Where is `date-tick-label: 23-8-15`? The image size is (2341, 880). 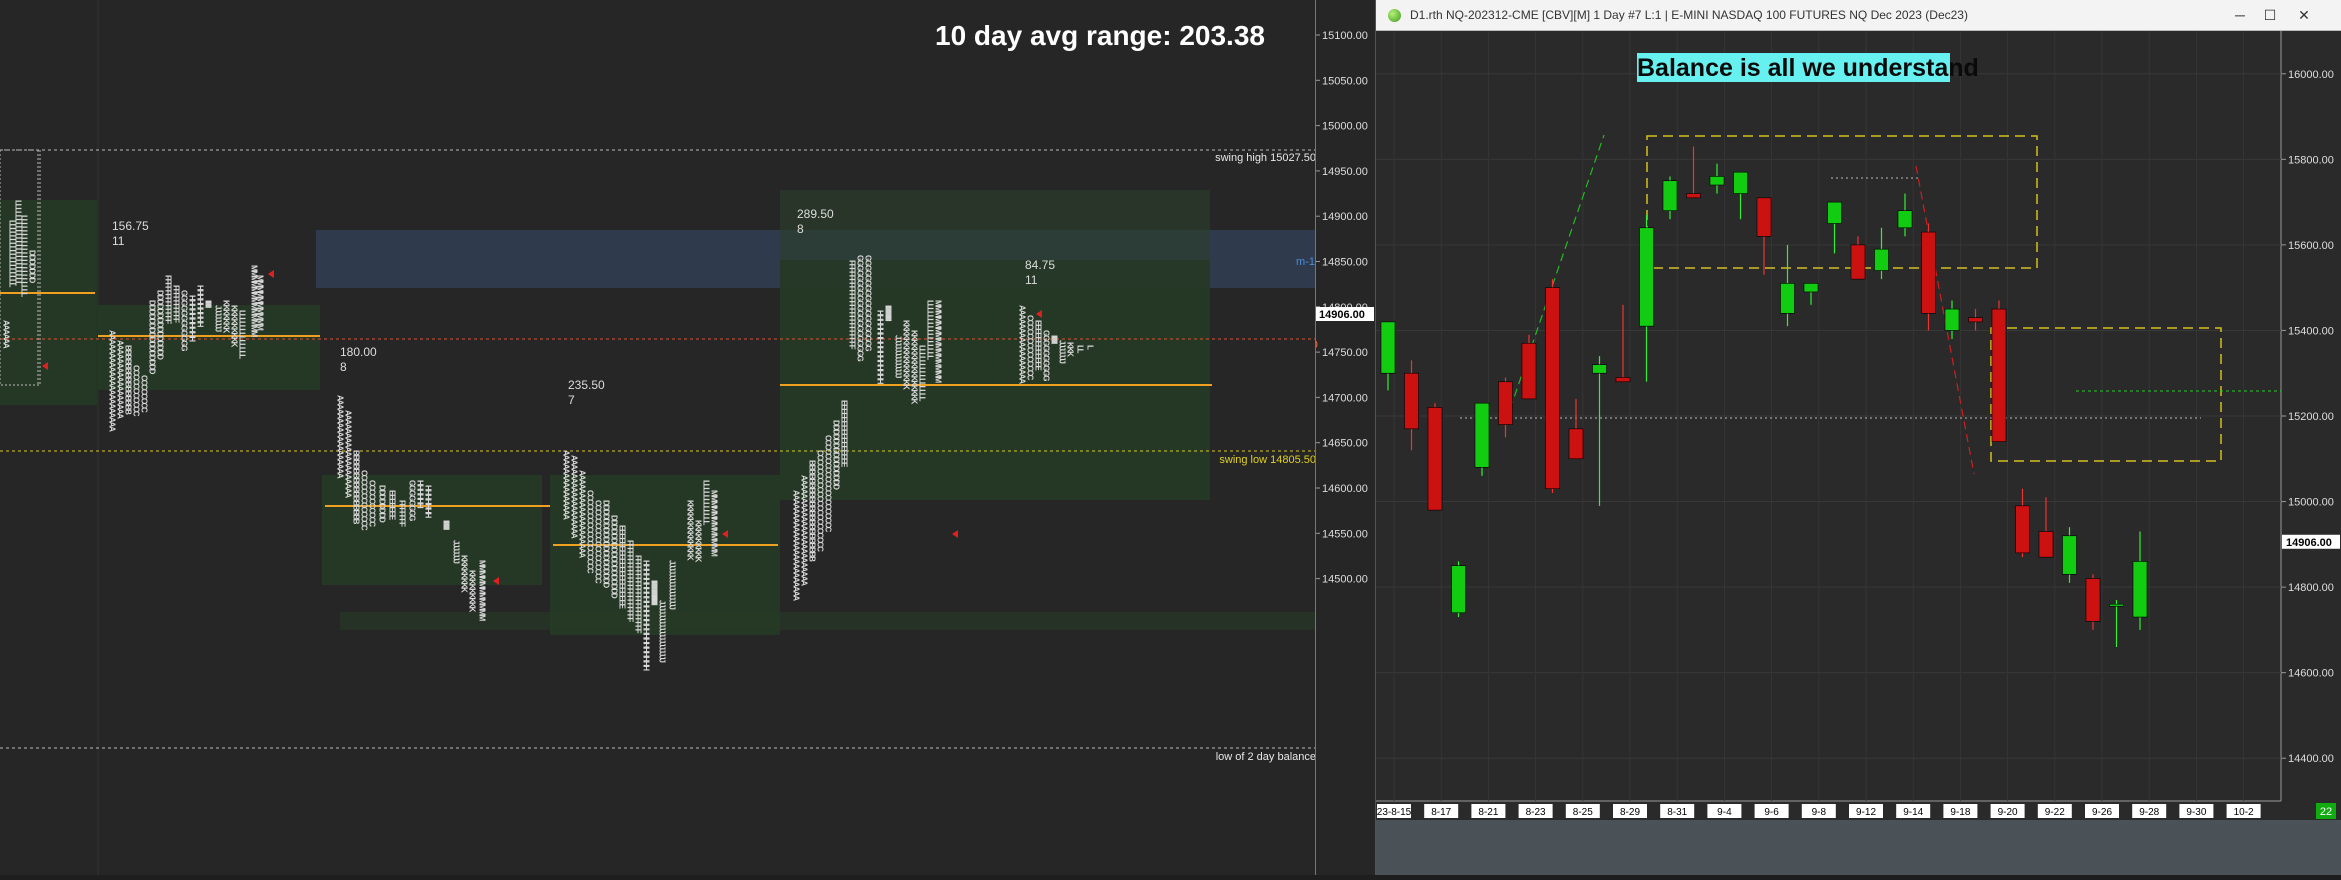 date-tick-label: 23-8-15 is located at coordinates (1394, 812).